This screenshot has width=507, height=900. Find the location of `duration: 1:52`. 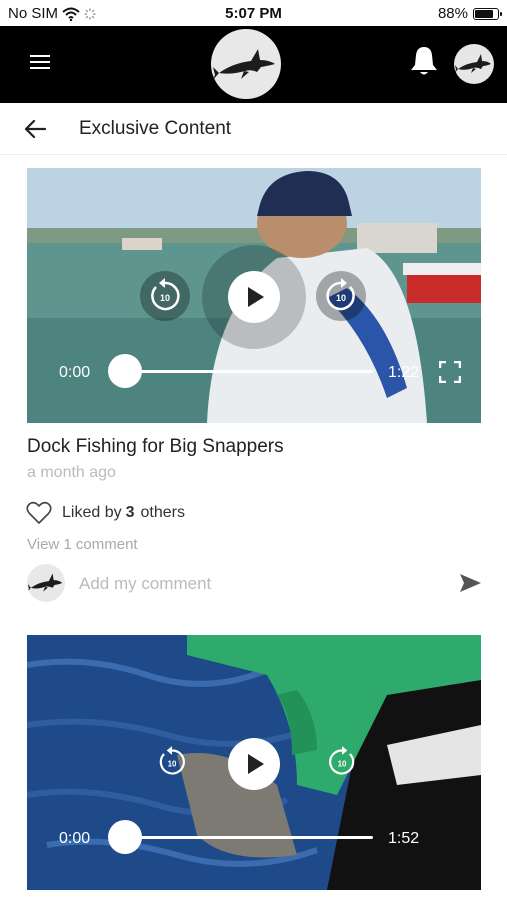

duration: 1:52 is located at coordinates (404, 838).